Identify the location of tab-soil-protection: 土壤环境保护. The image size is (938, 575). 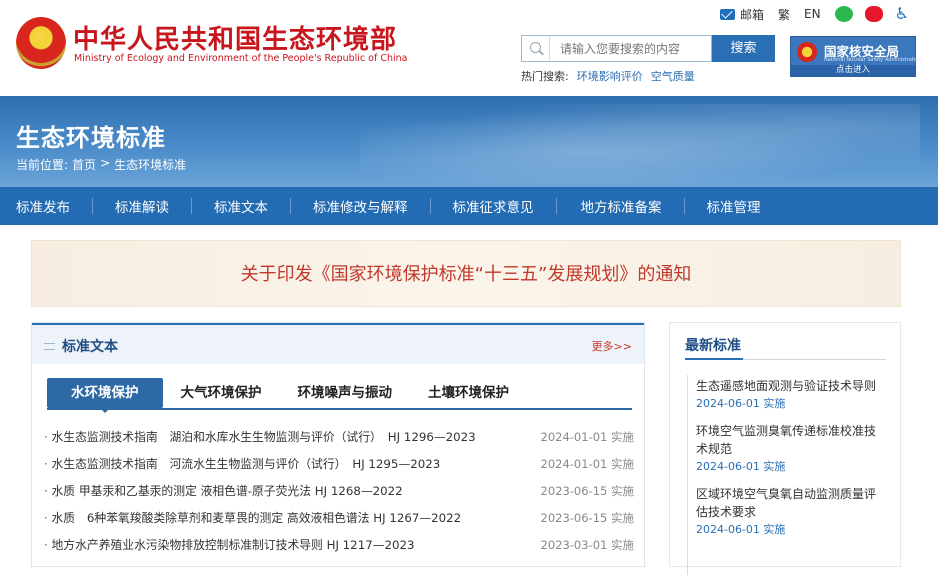
(468, 393).